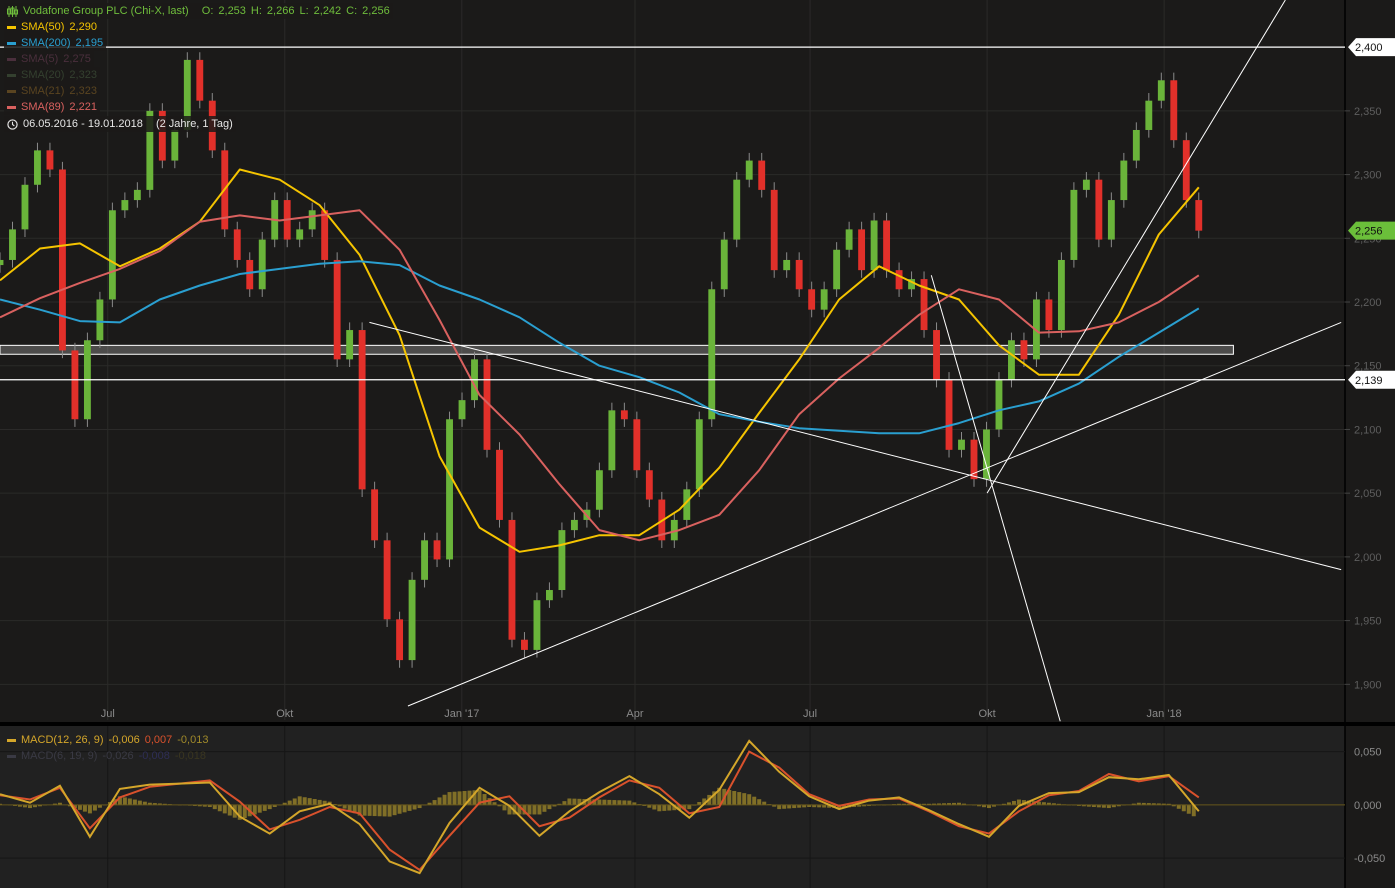 This screenshot has width=1395, height=888. What do you see at coordinates (810, 714) in the screenshot?
I see `x-tick-label: Jul` at bounding box center [810, 714].